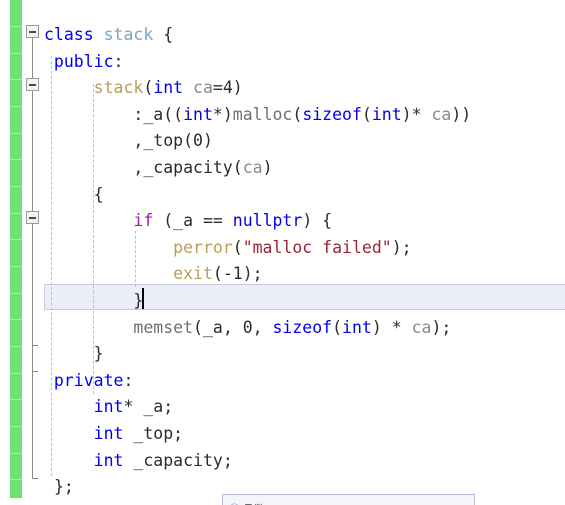  What do you see at coordinates (282, 432) in the screenshot?
I see `code-line-16: int _top;` at bounding box center [282, 432].